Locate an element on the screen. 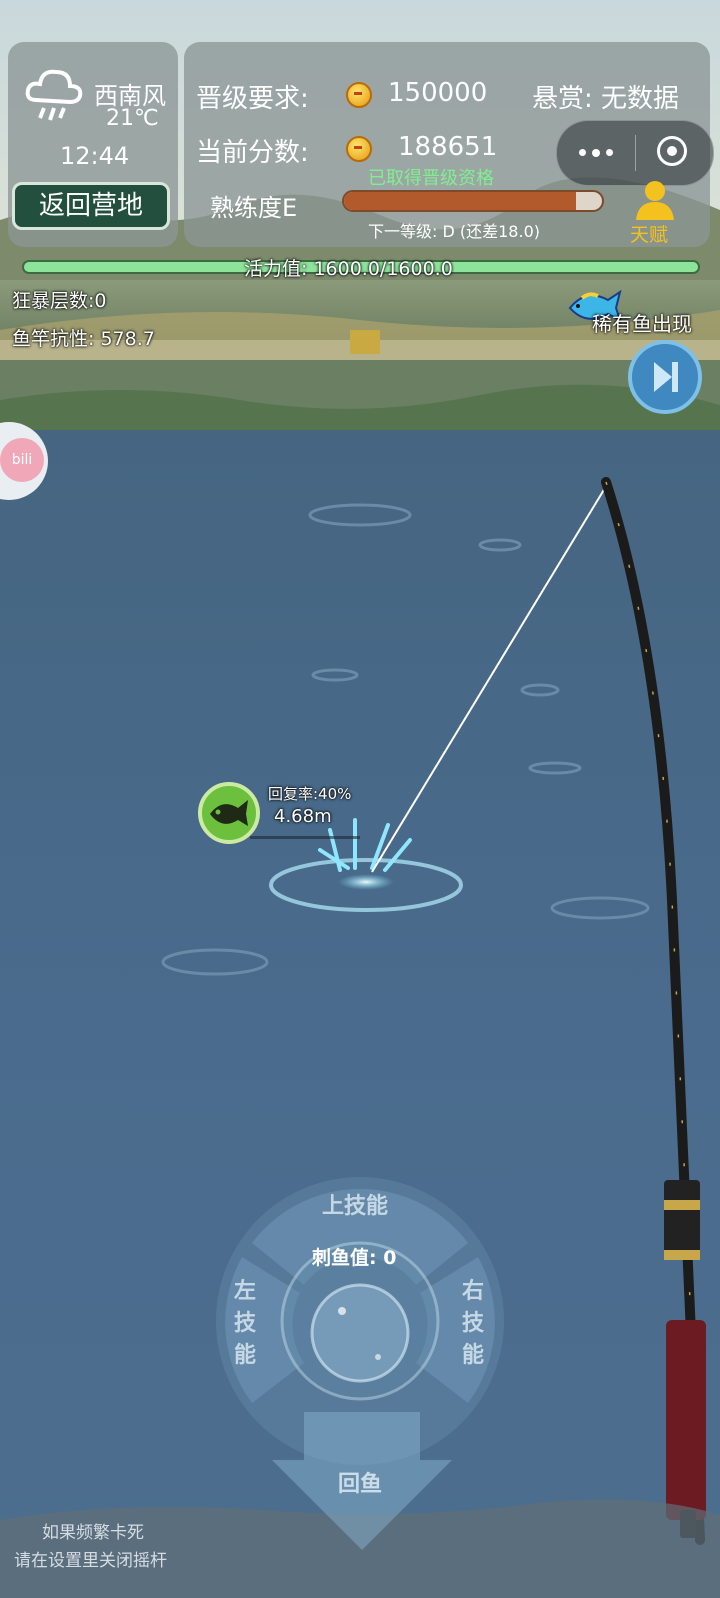  vitality-text: 活力值: 1600.0/1600.0 is located at coordinates (348, 269).